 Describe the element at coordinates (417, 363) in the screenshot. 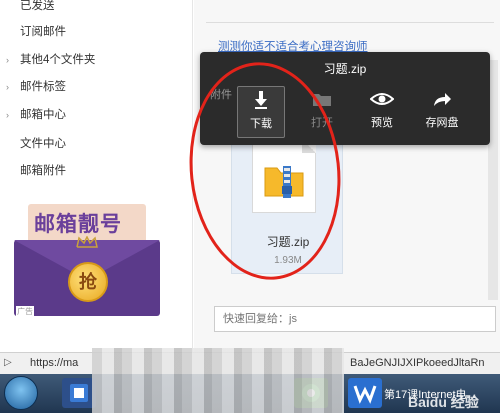

I see `status-url-end: BaJeGNJIJXIPkoeedJltaRn` at that location.